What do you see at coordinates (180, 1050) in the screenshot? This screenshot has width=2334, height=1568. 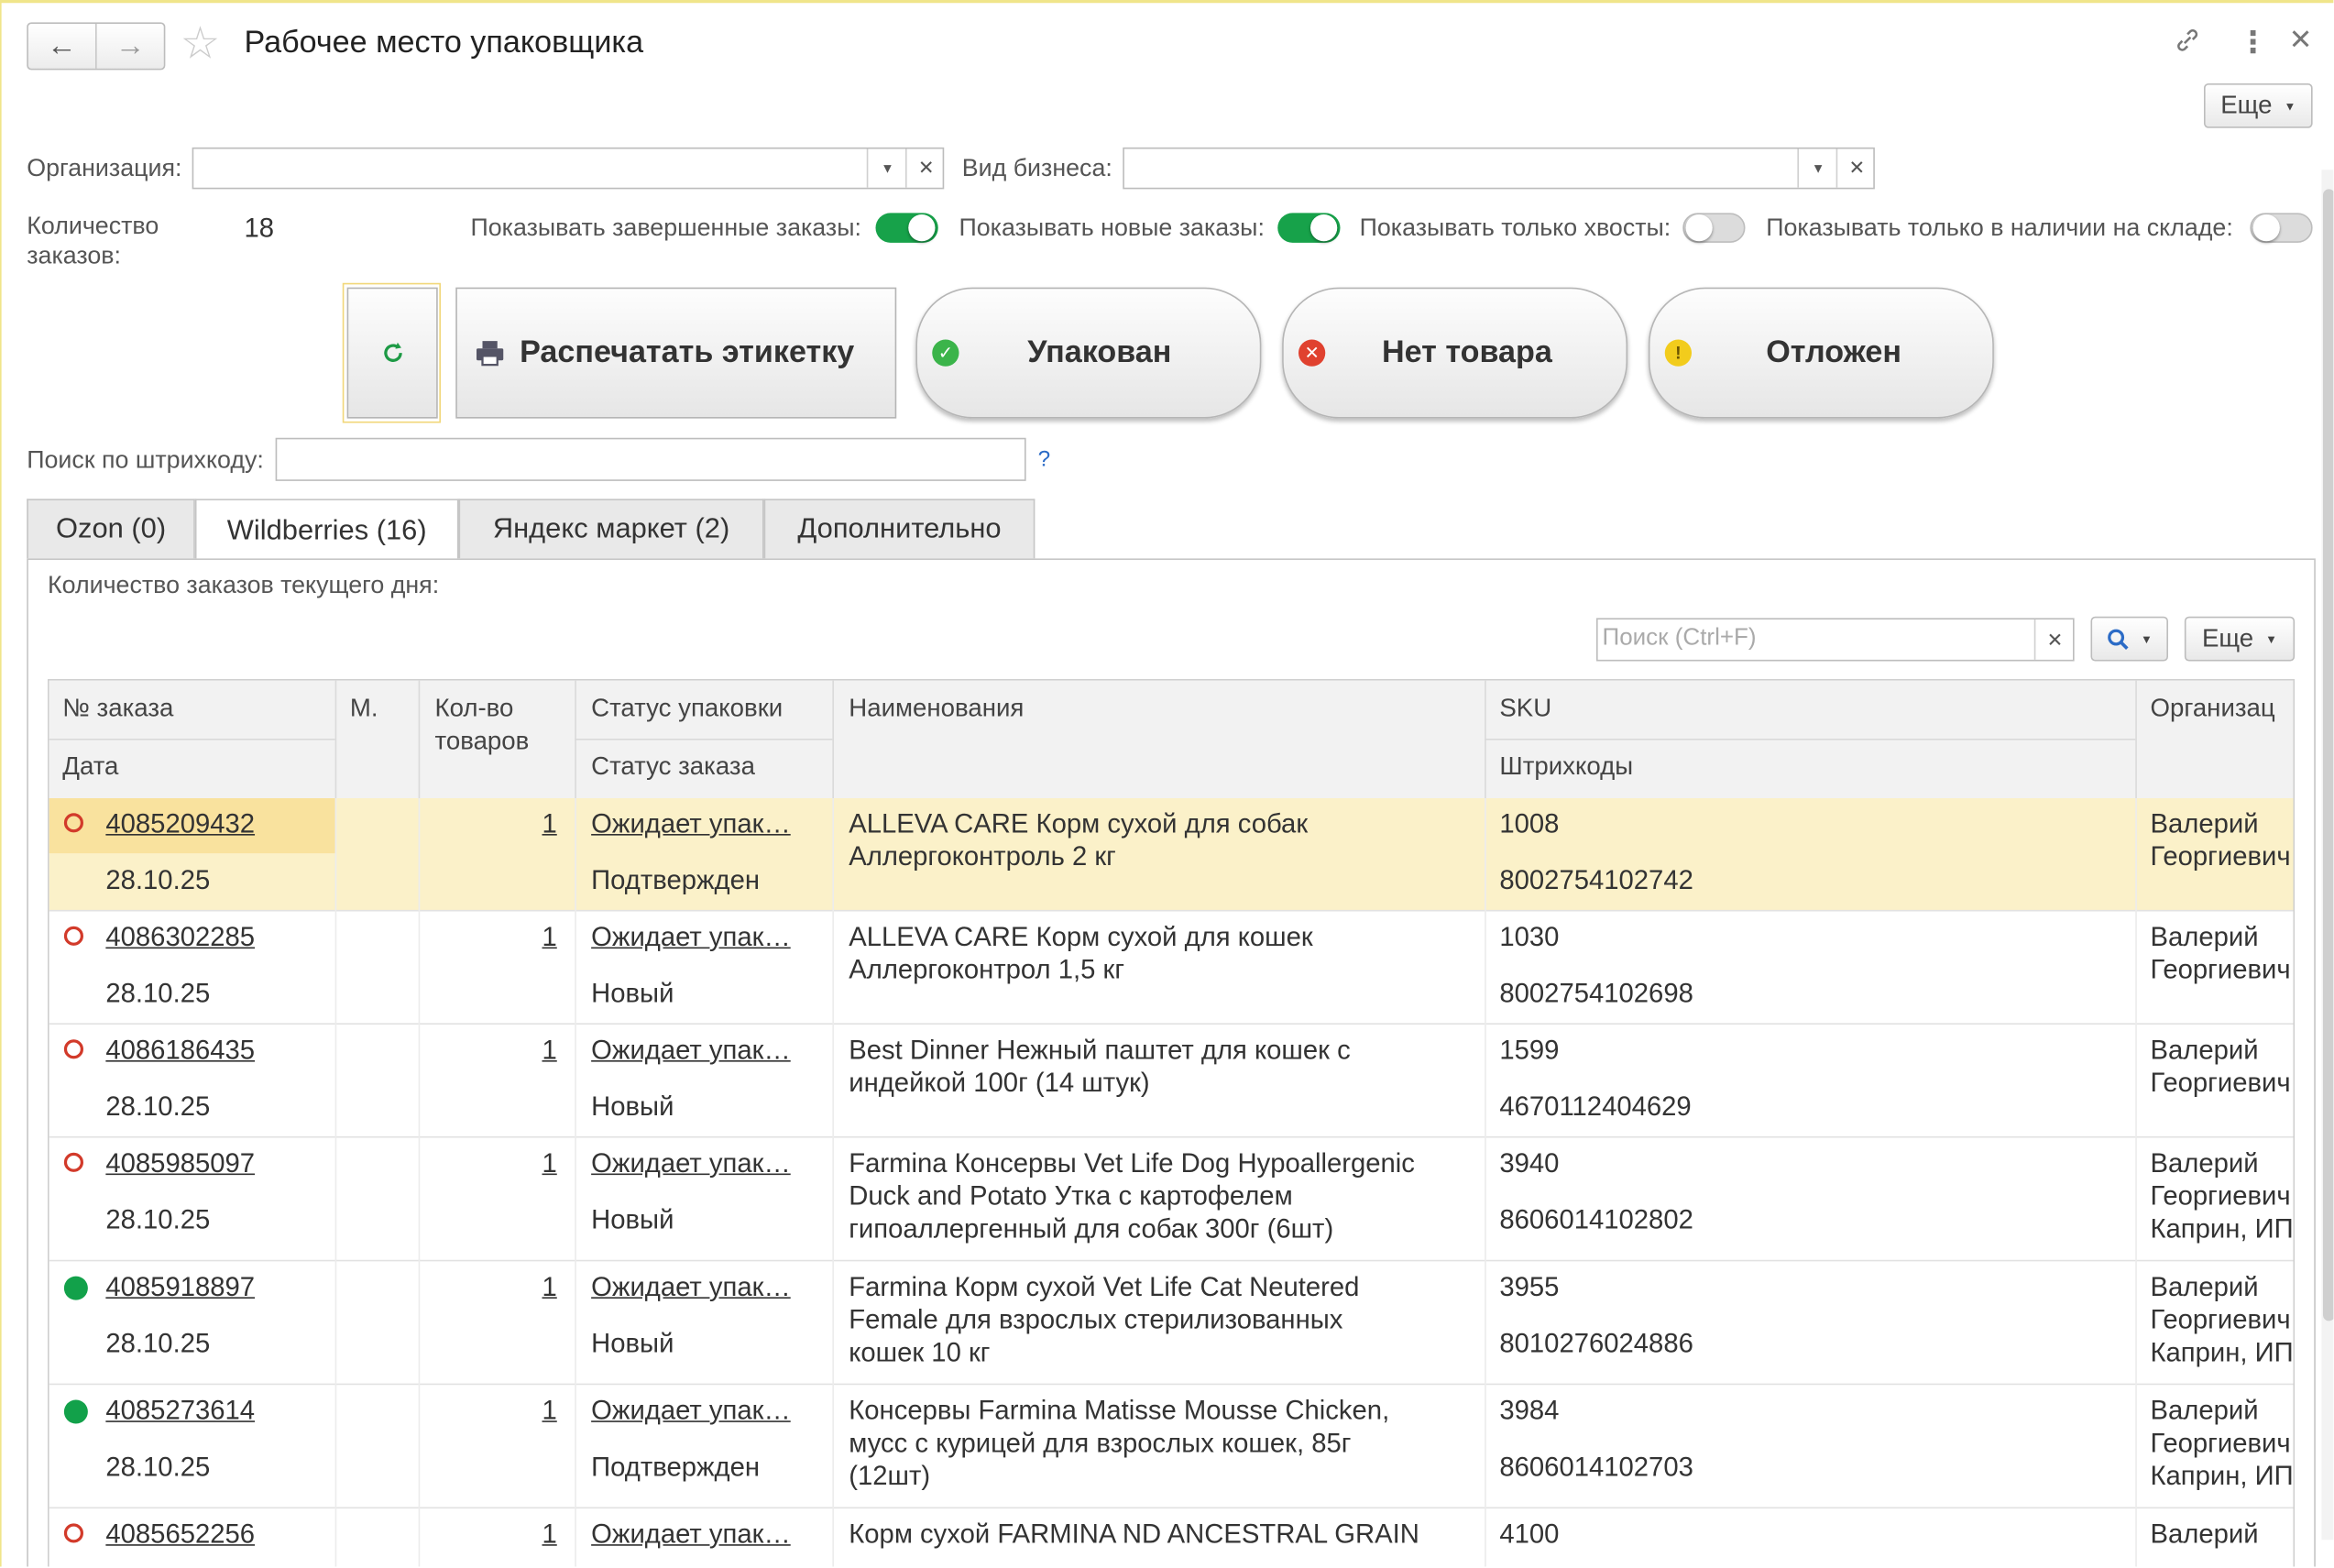 I see `order-number-link: 4086186435` at bounding box center [180, 1050].